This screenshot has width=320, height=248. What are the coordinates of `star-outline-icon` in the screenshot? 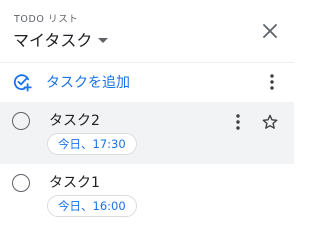 It's located at (270, 121).